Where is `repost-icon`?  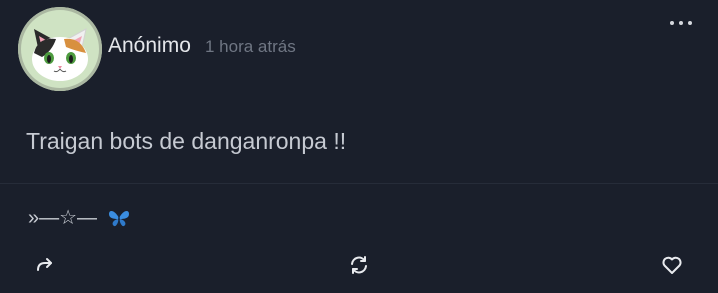
repost-icon is located at coordinates (359, 265).